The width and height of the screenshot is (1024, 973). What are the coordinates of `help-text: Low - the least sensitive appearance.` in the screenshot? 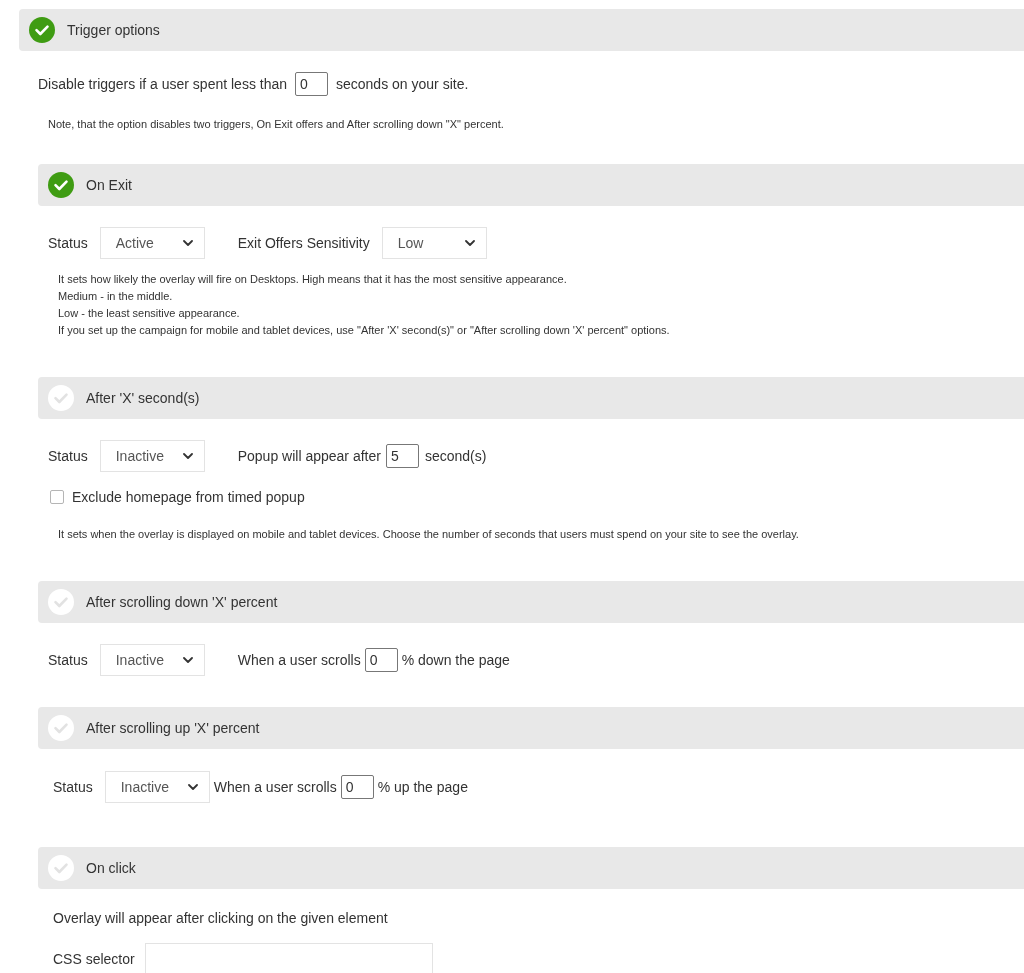 It's located at (149, 313).